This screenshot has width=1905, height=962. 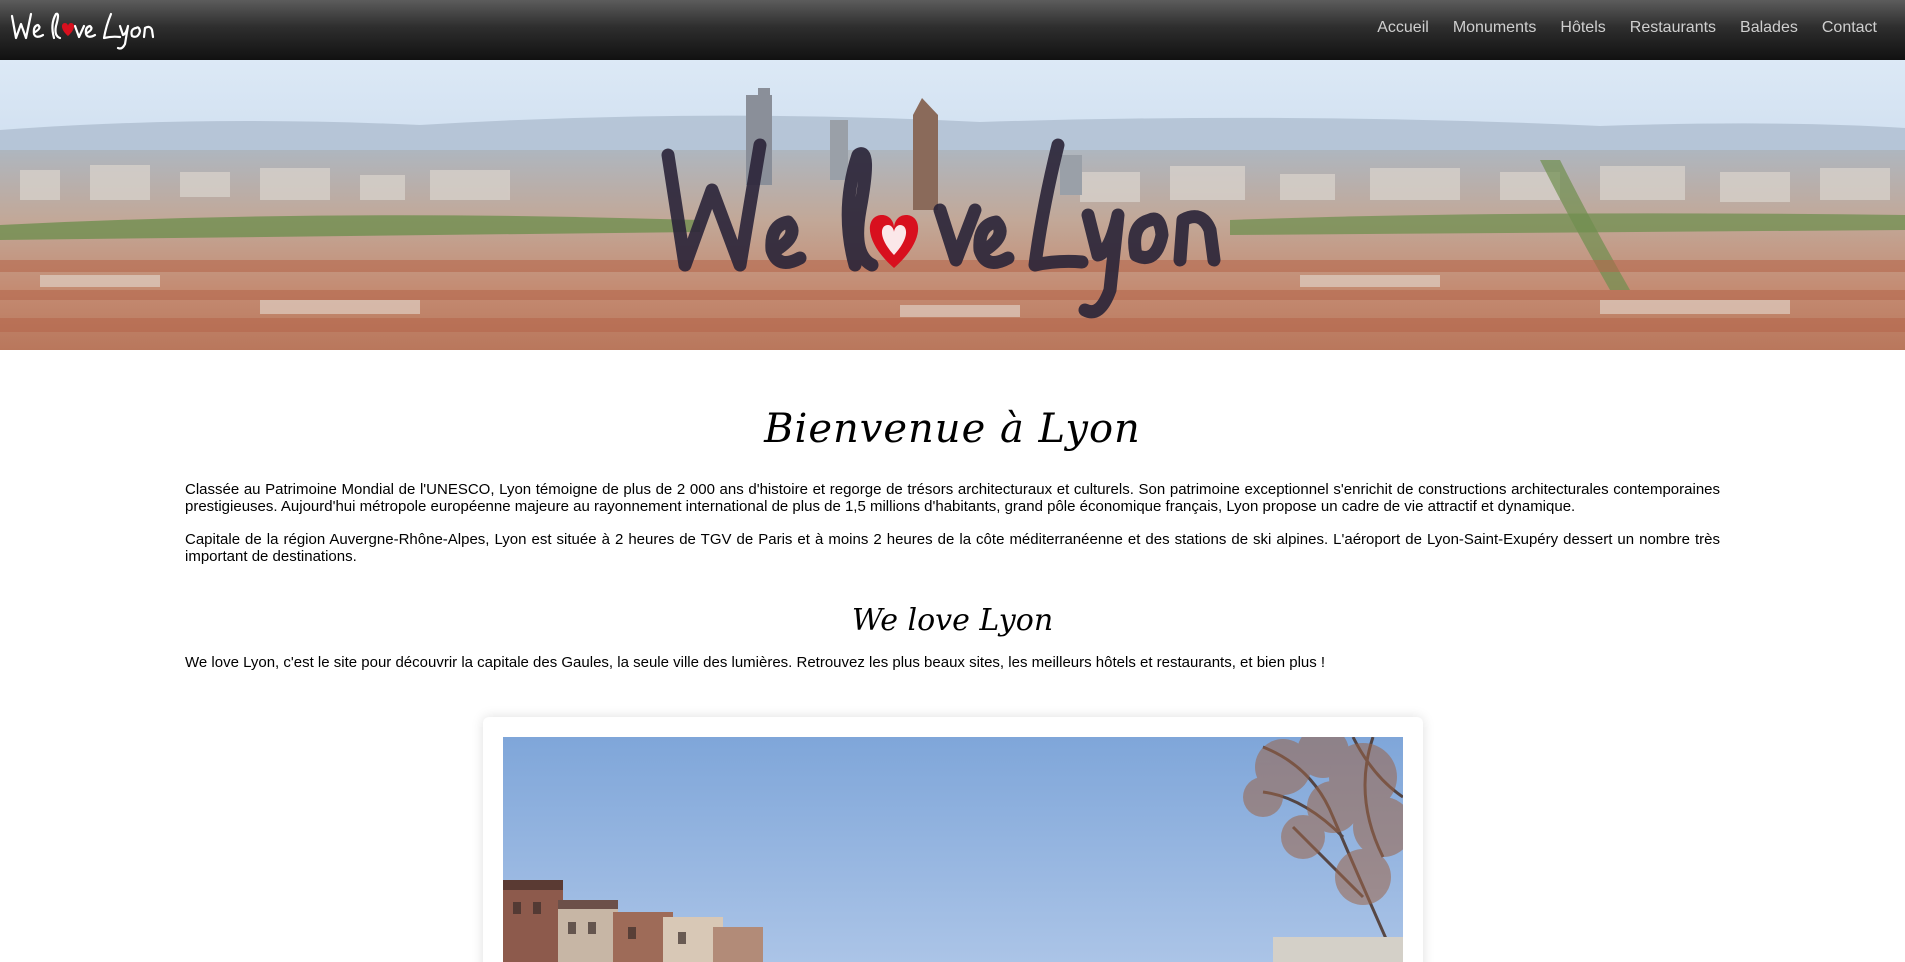 I want to click on brand-logo, so click(x=85, y=29).